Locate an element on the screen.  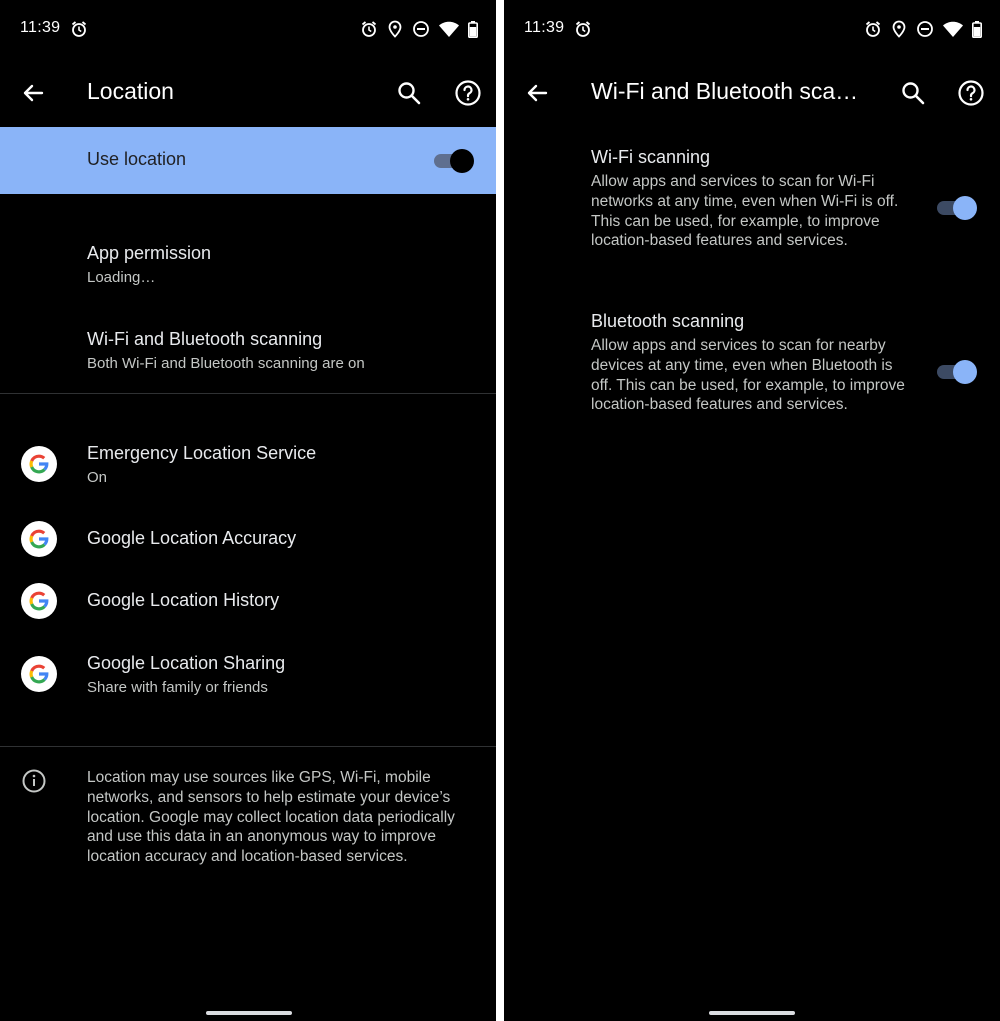
item-title: Emergency Location Service is located at coordinates (202, 453).